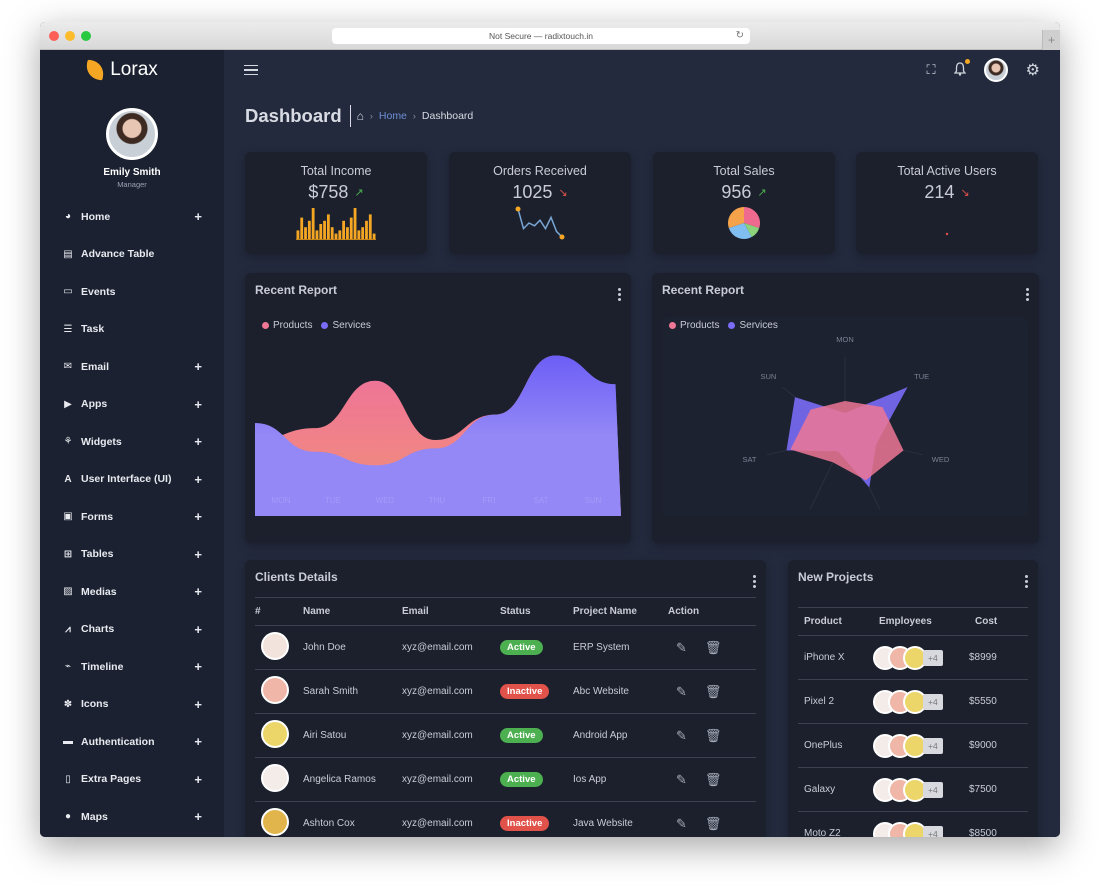  Describe the element at coordinates (132, 442) in the screenshot. I see `sidebar-item-widgets: ⚘ Widgets +` at that location.